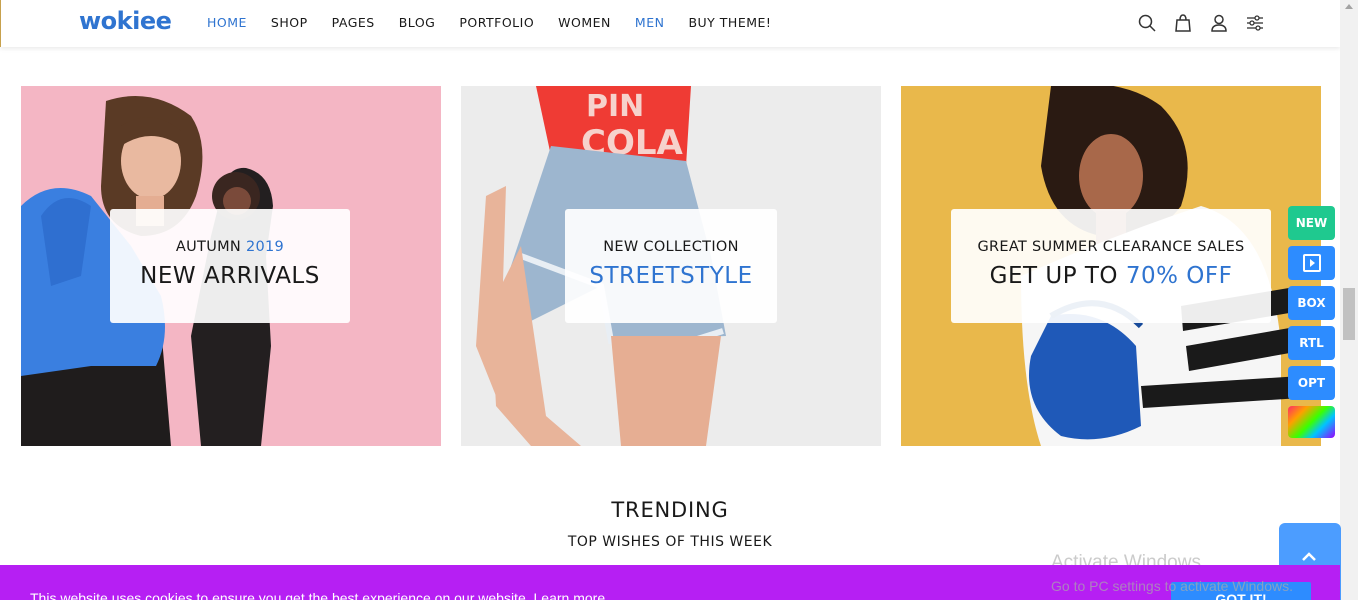 Image resolution: width=1358 pixels, height=600 pixels. I want to click on section-subtitle: TOP WISHES OF THIS WEEK, so click(670, 542).